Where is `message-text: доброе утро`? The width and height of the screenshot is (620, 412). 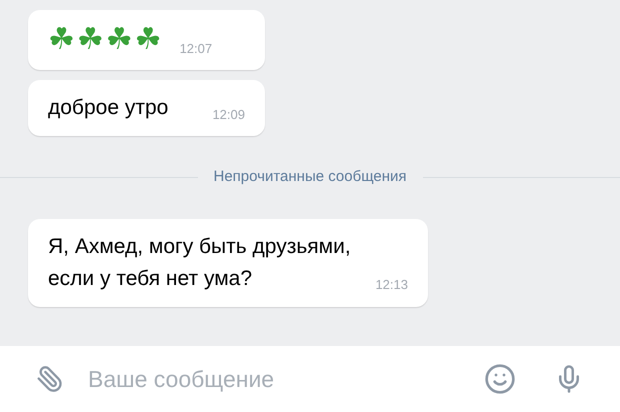
message-text: доброе утро is located at coordinates (109, 108).